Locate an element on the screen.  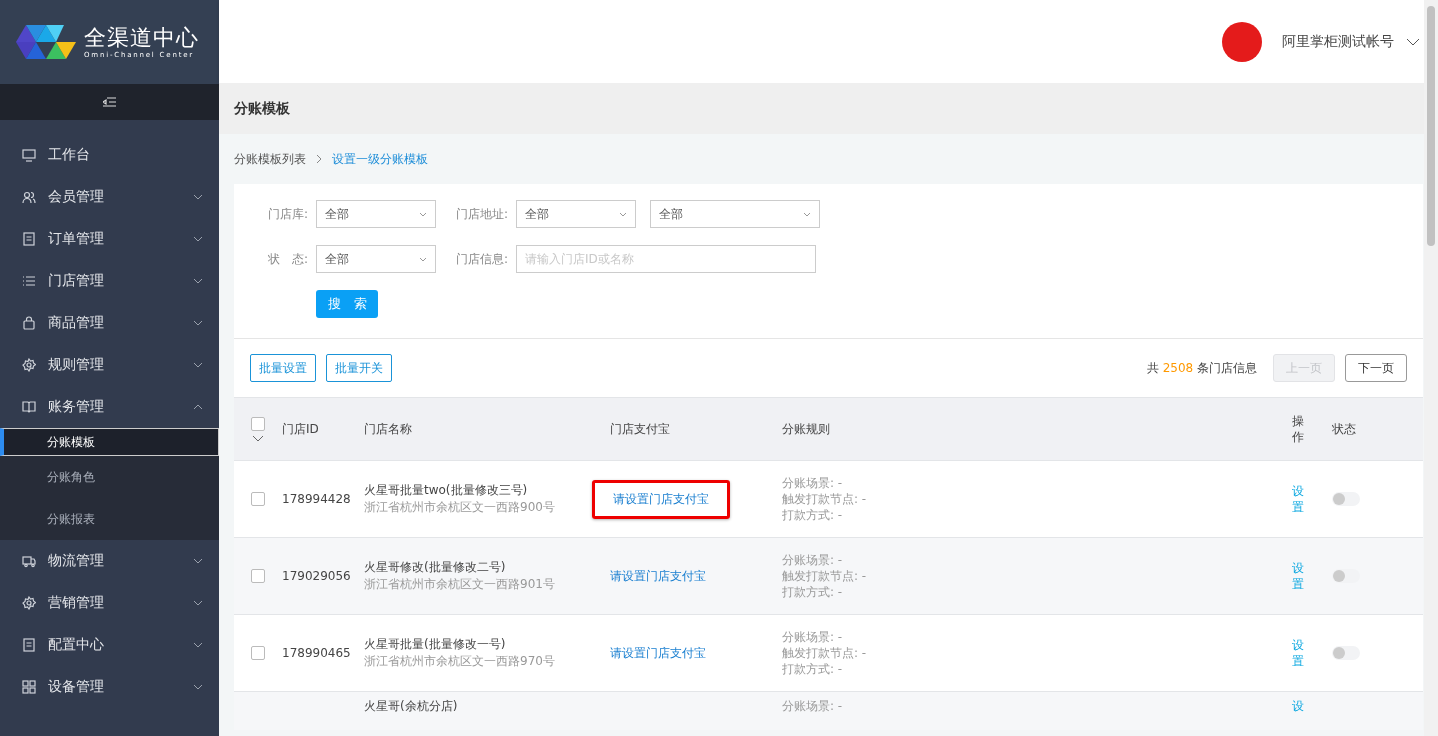
menu-item: 物流管理 is located at coordinates (109, 561).